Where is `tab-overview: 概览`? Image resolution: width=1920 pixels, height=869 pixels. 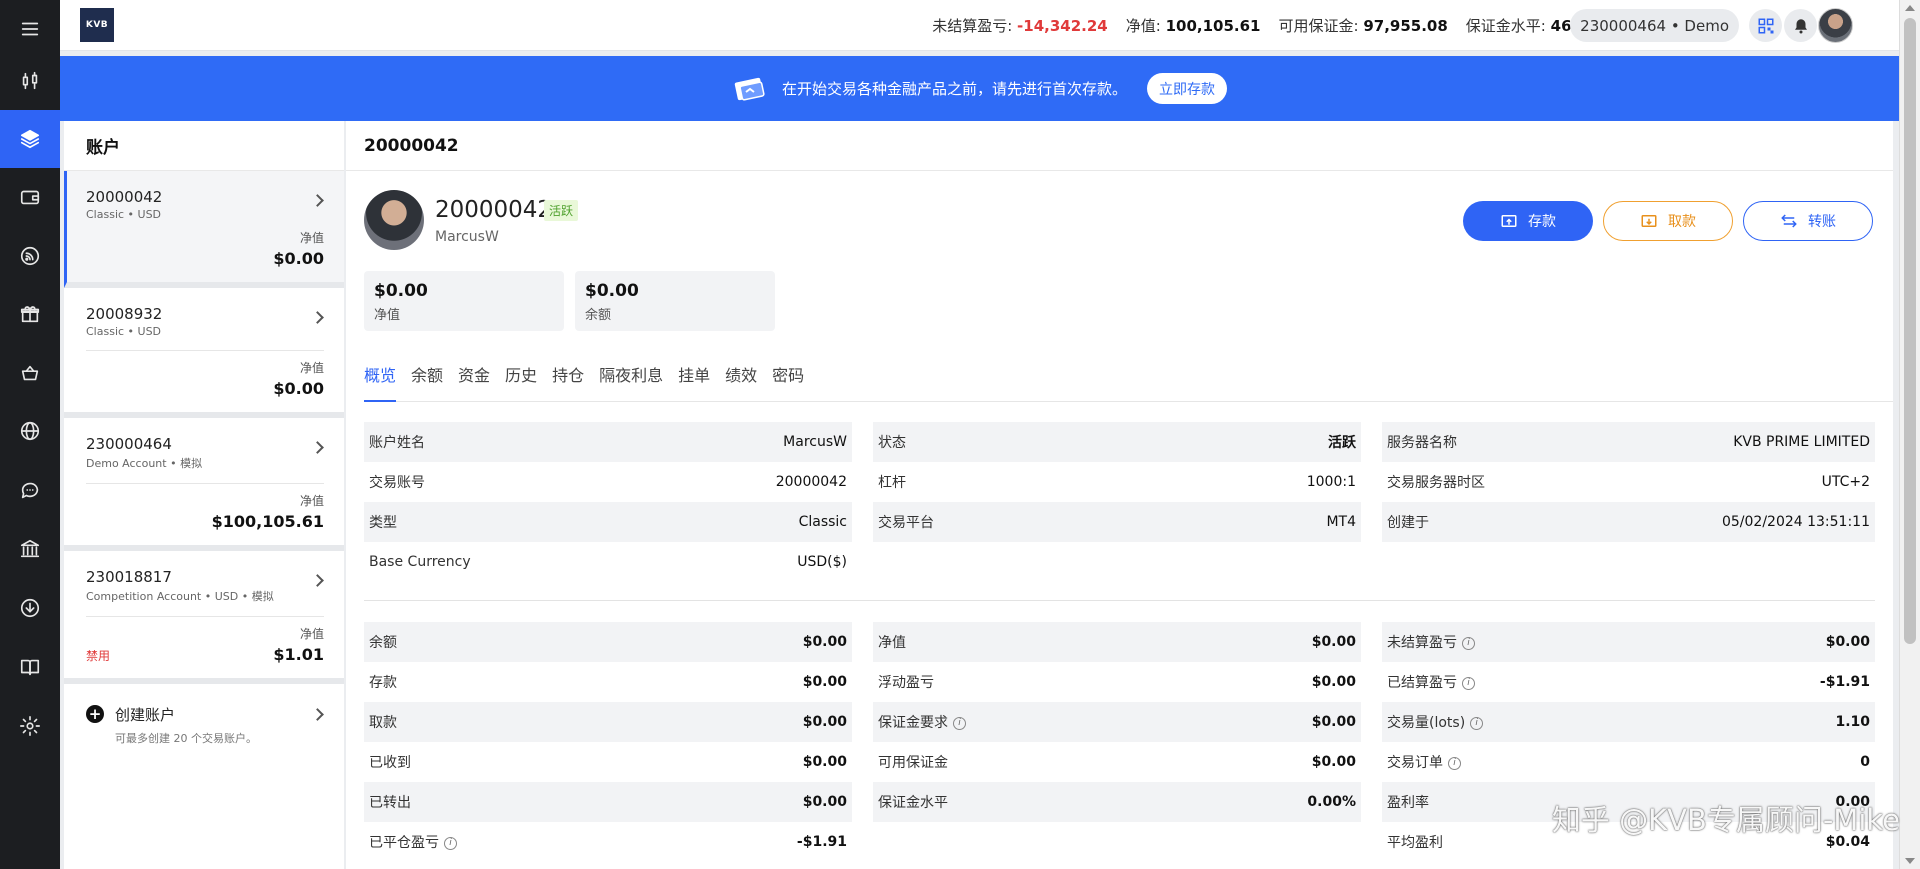
tab-overview: 概览 is located at coordinates (383, 374).